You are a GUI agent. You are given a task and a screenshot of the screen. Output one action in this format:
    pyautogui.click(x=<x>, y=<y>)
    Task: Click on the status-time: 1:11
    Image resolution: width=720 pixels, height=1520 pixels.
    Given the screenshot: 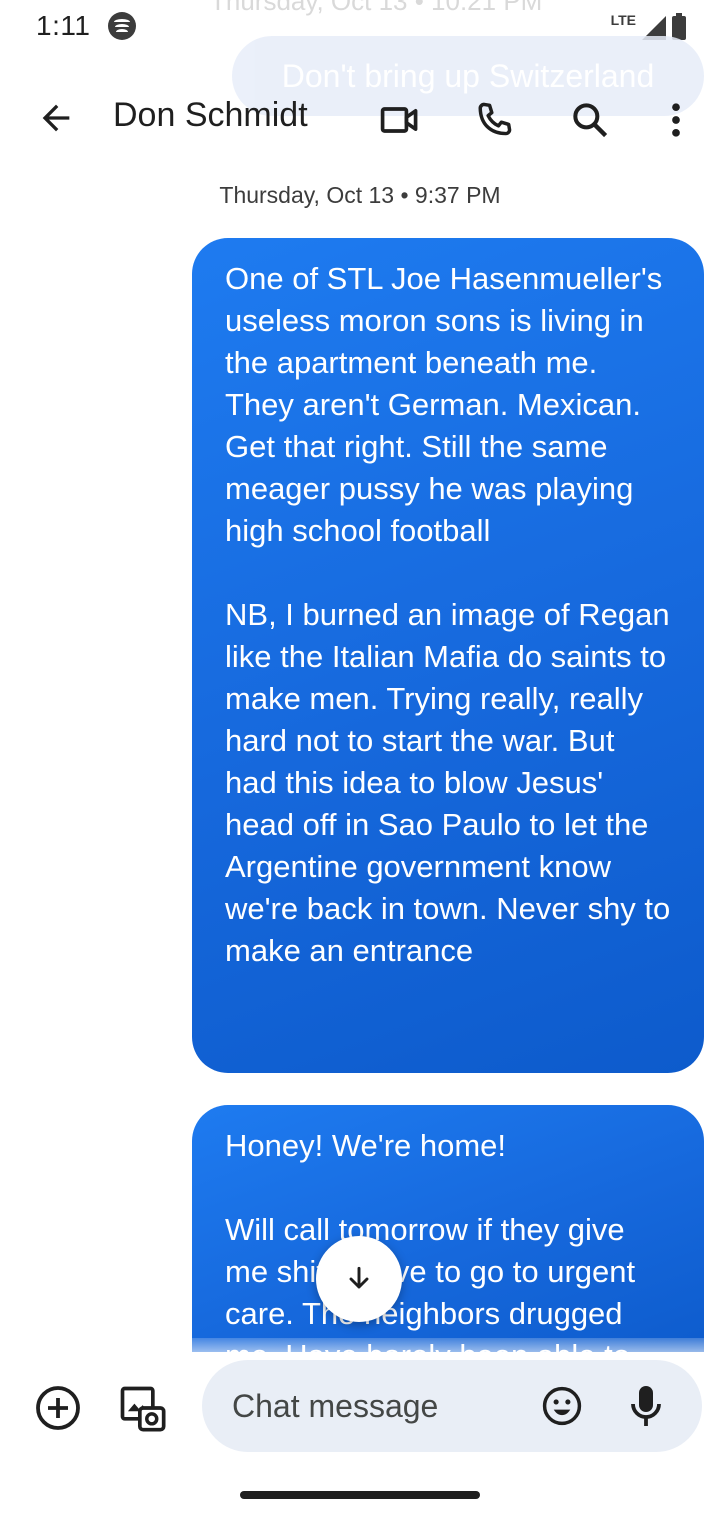 What is the action you would take?
    pyautogui.click(x=63, y=25)
    